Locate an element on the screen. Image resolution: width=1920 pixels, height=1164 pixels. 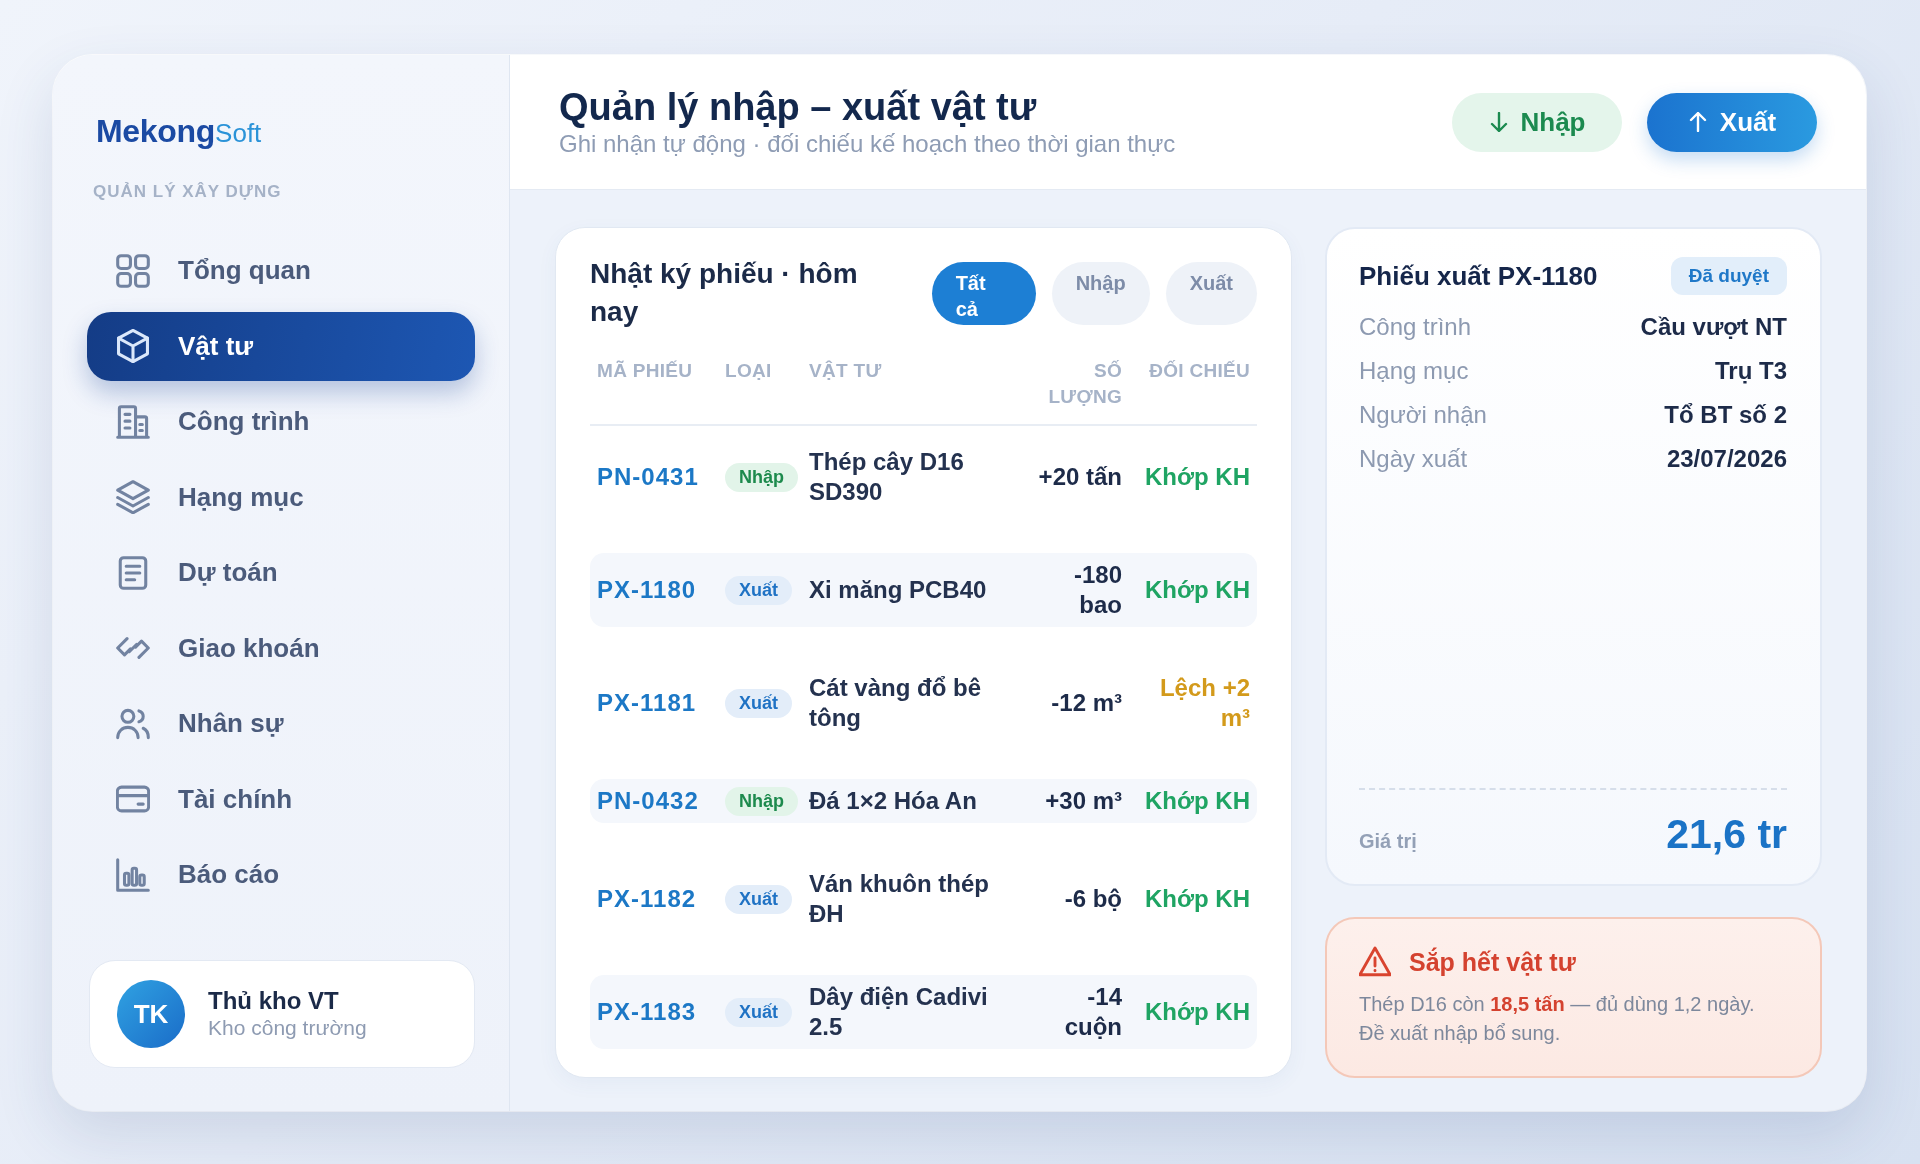
alert-message: Thép D16 còn 18,5 tấn — đủ dùng 1,2 ngày. Đề xuất nhập bổ sung. is located at coordinates (1557, 1019).